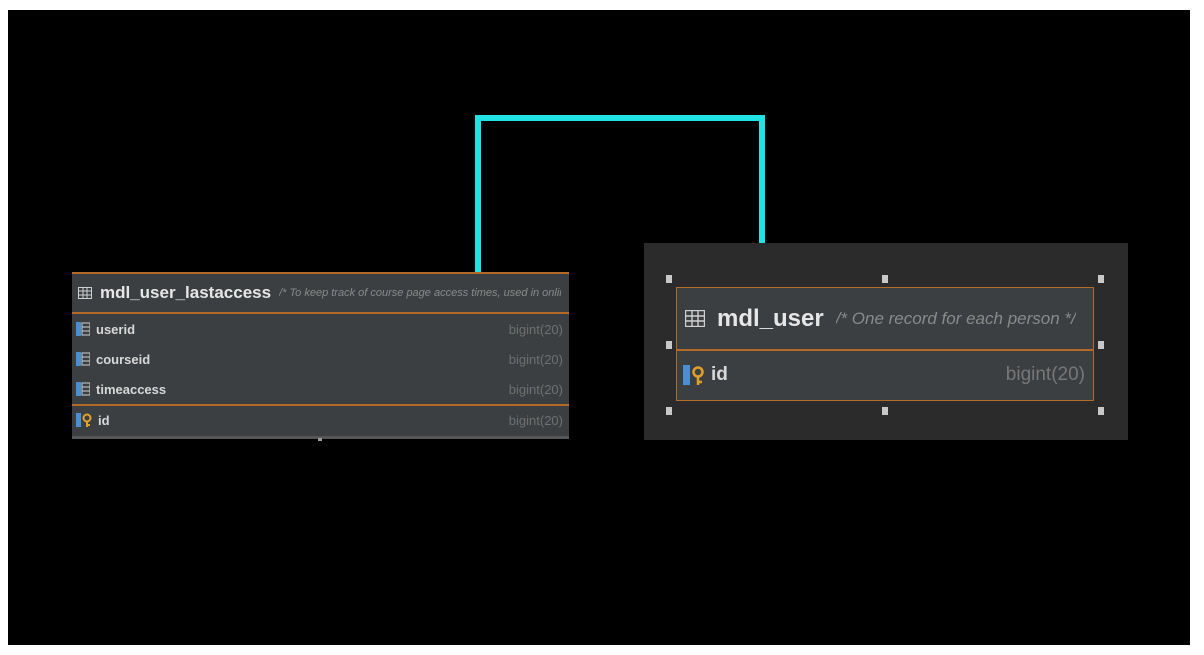 This screenshot has width=1204, height=655. Describe the element at coordinates (955, 318) in the screenshot. I see `table-comment: /* One record for each person */` at that location.